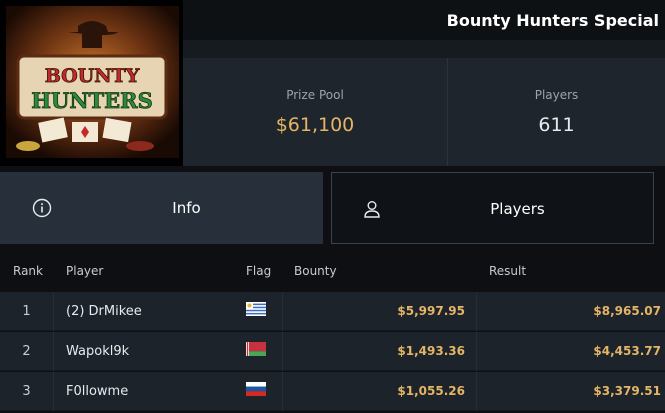 The height and width of the screenshot is (413, 665). I want to click on logo-word-hunters: HUNTERS, so click(92, 100).